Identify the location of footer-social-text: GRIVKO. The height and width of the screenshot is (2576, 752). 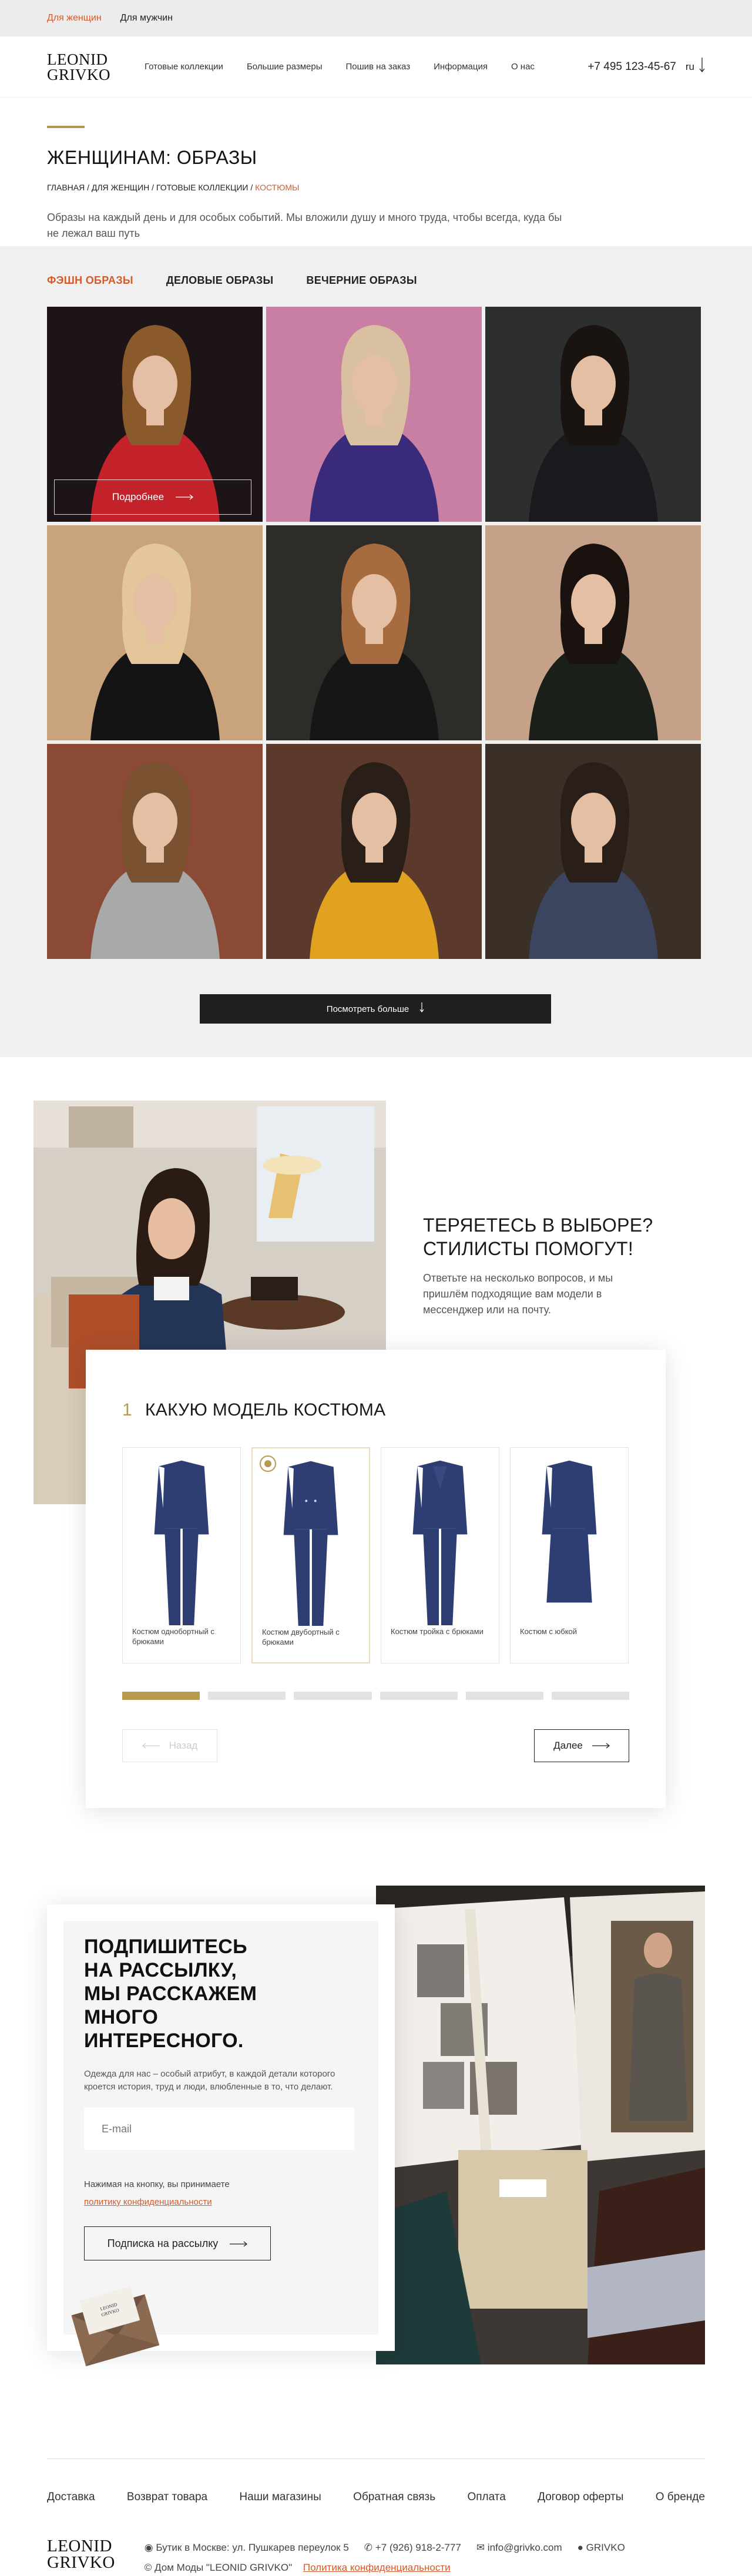
(605, 2548).